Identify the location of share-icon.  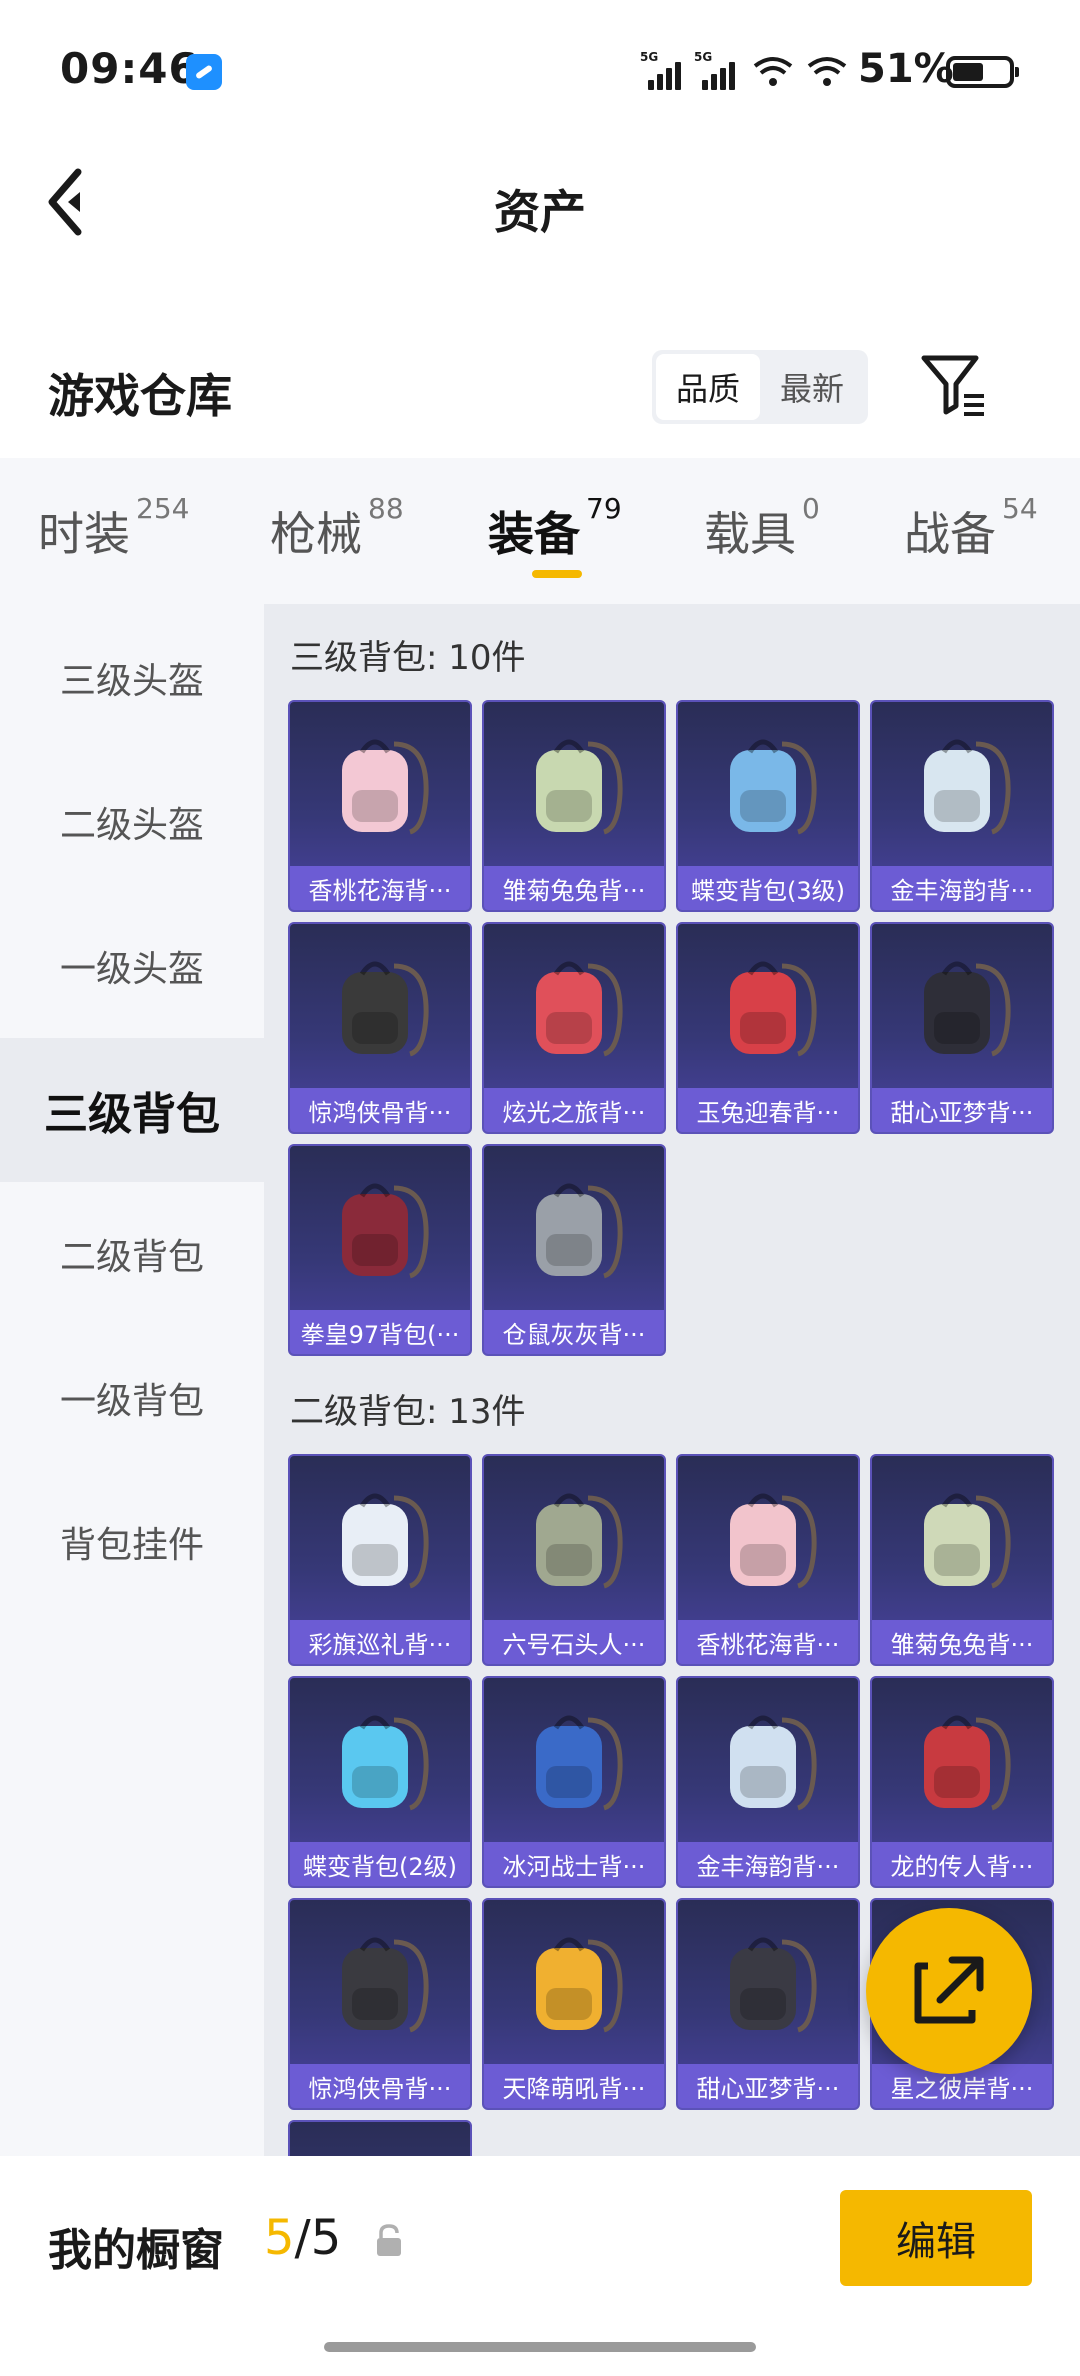
(949, 1990).